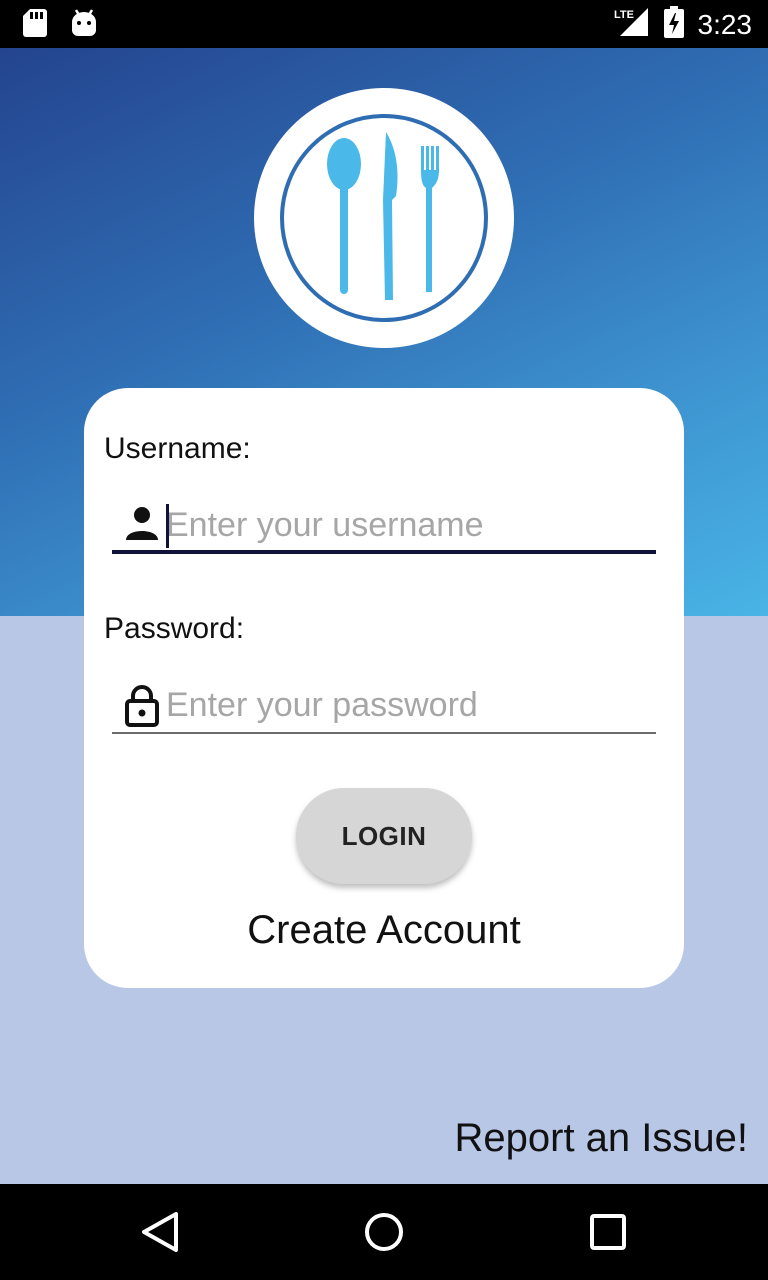 Image resolution: width=768 pixels, height=1280 pixels. Describe the element at coordinates (160, 1232) in the screenshot. I see `back-icon` at that location.